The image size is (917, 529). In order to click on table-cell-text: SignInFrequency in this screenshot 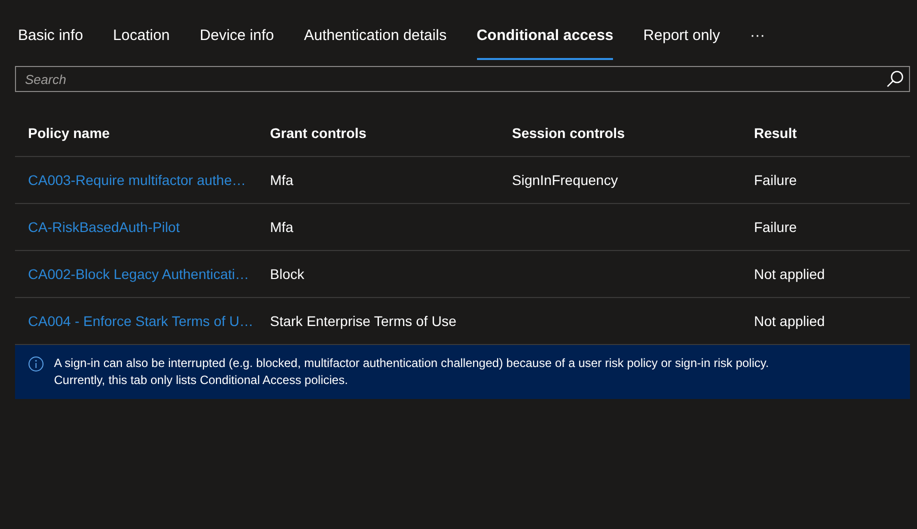, I will do `click(565, 180)`.